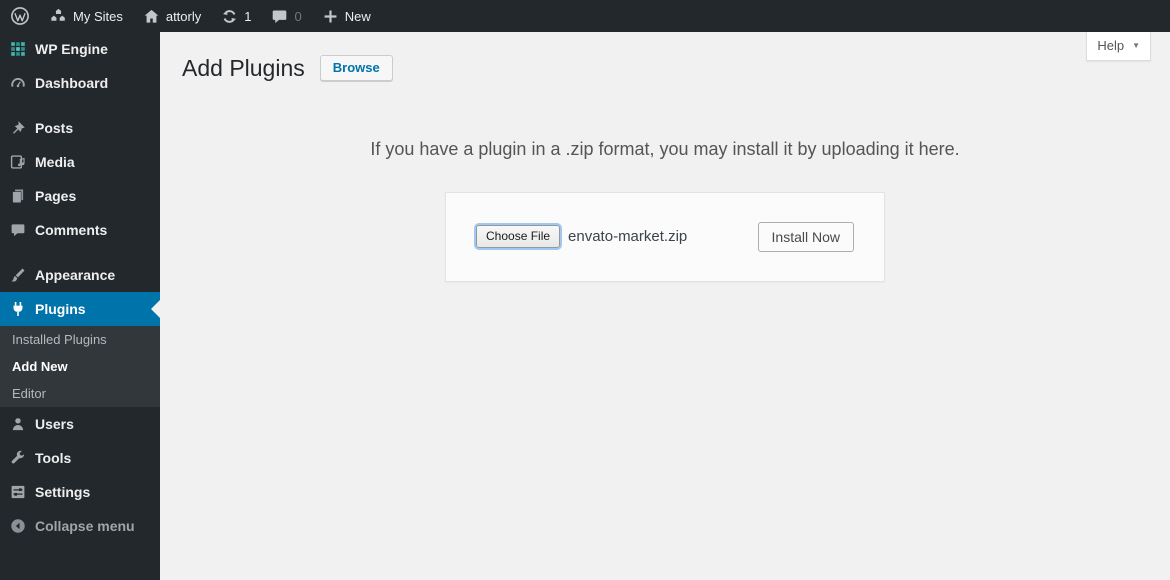 The width and height of the screenshot is (1170, 580). What do you see at coordinates (1111, 45) in the screenshot?
I see `help-label: Help` at bounding box center [1111, 45].